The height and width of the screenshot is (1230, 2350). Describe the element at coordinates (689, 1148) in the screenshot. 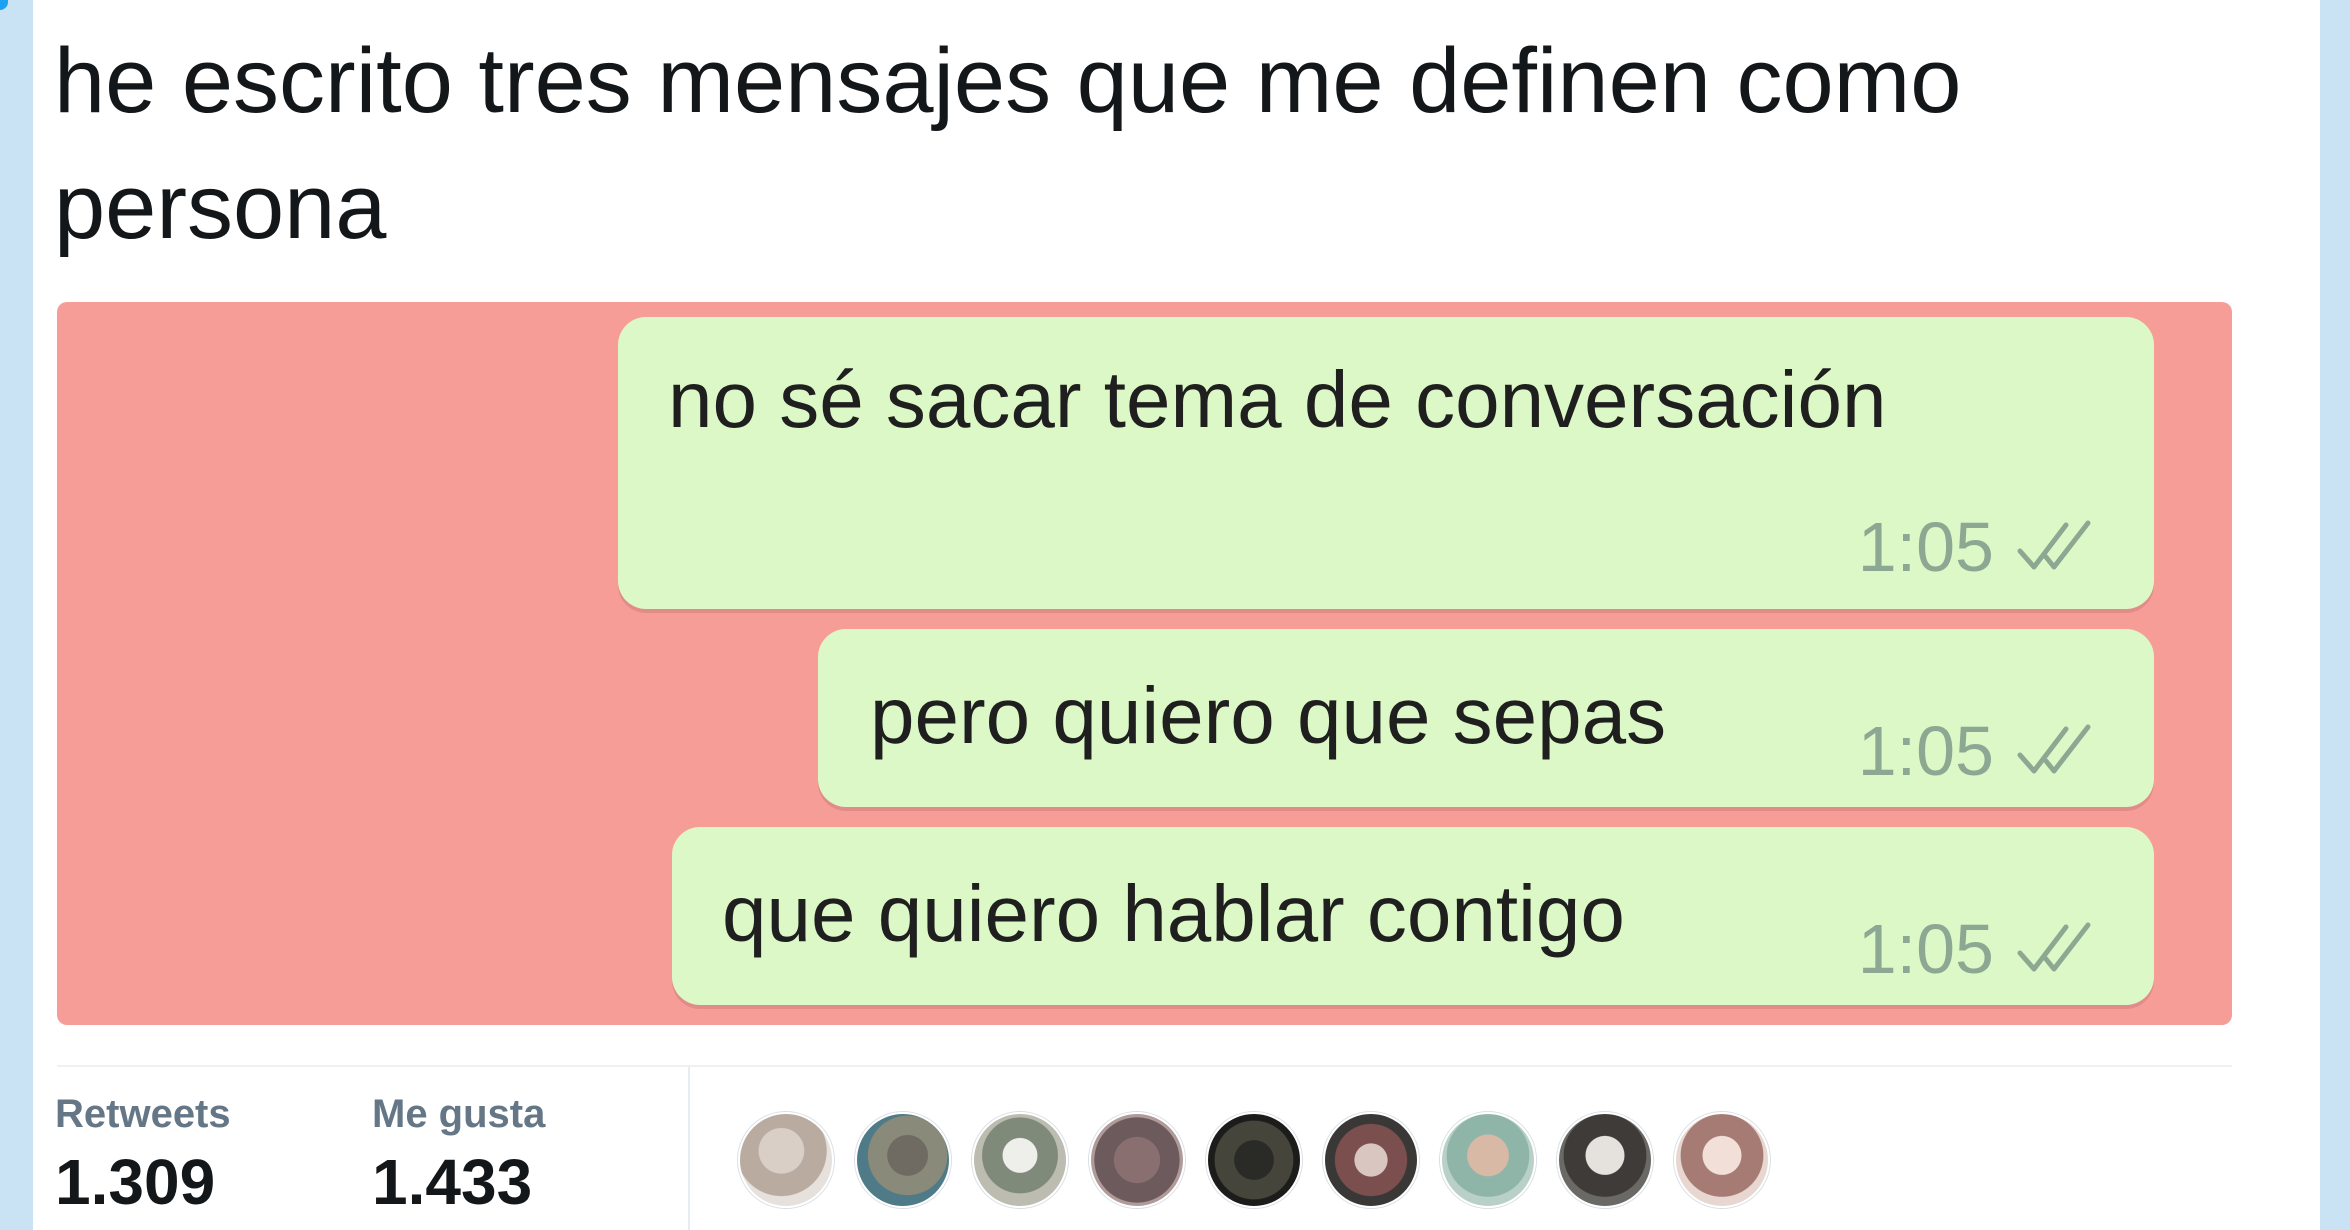

I see `stats-vertical-divider` at that location.